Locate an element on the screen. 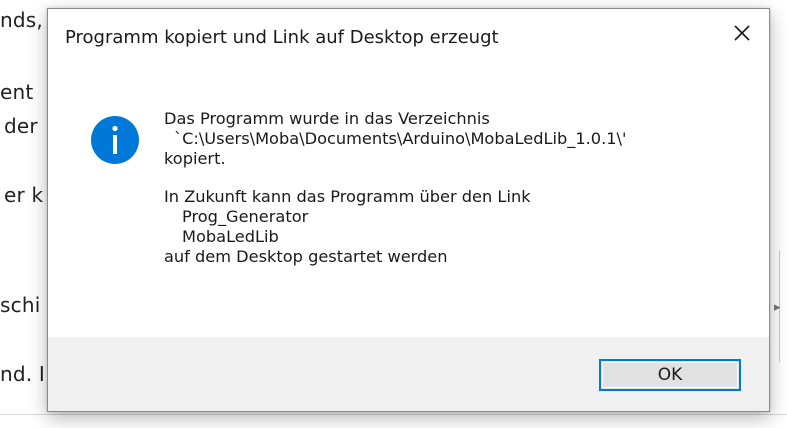 This screenshot has width=787, height=428. message-link-name: MobaLedLib is located at coordinates (230, 236).